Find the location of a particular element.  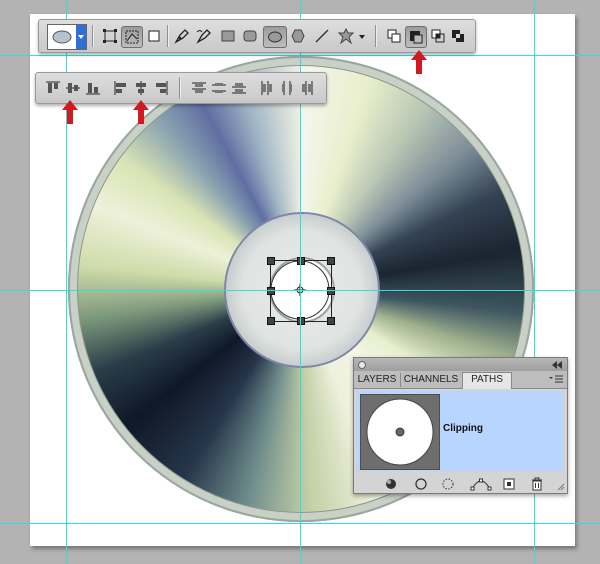

distribute-right-edges-button is located at coordinates (307, 88).